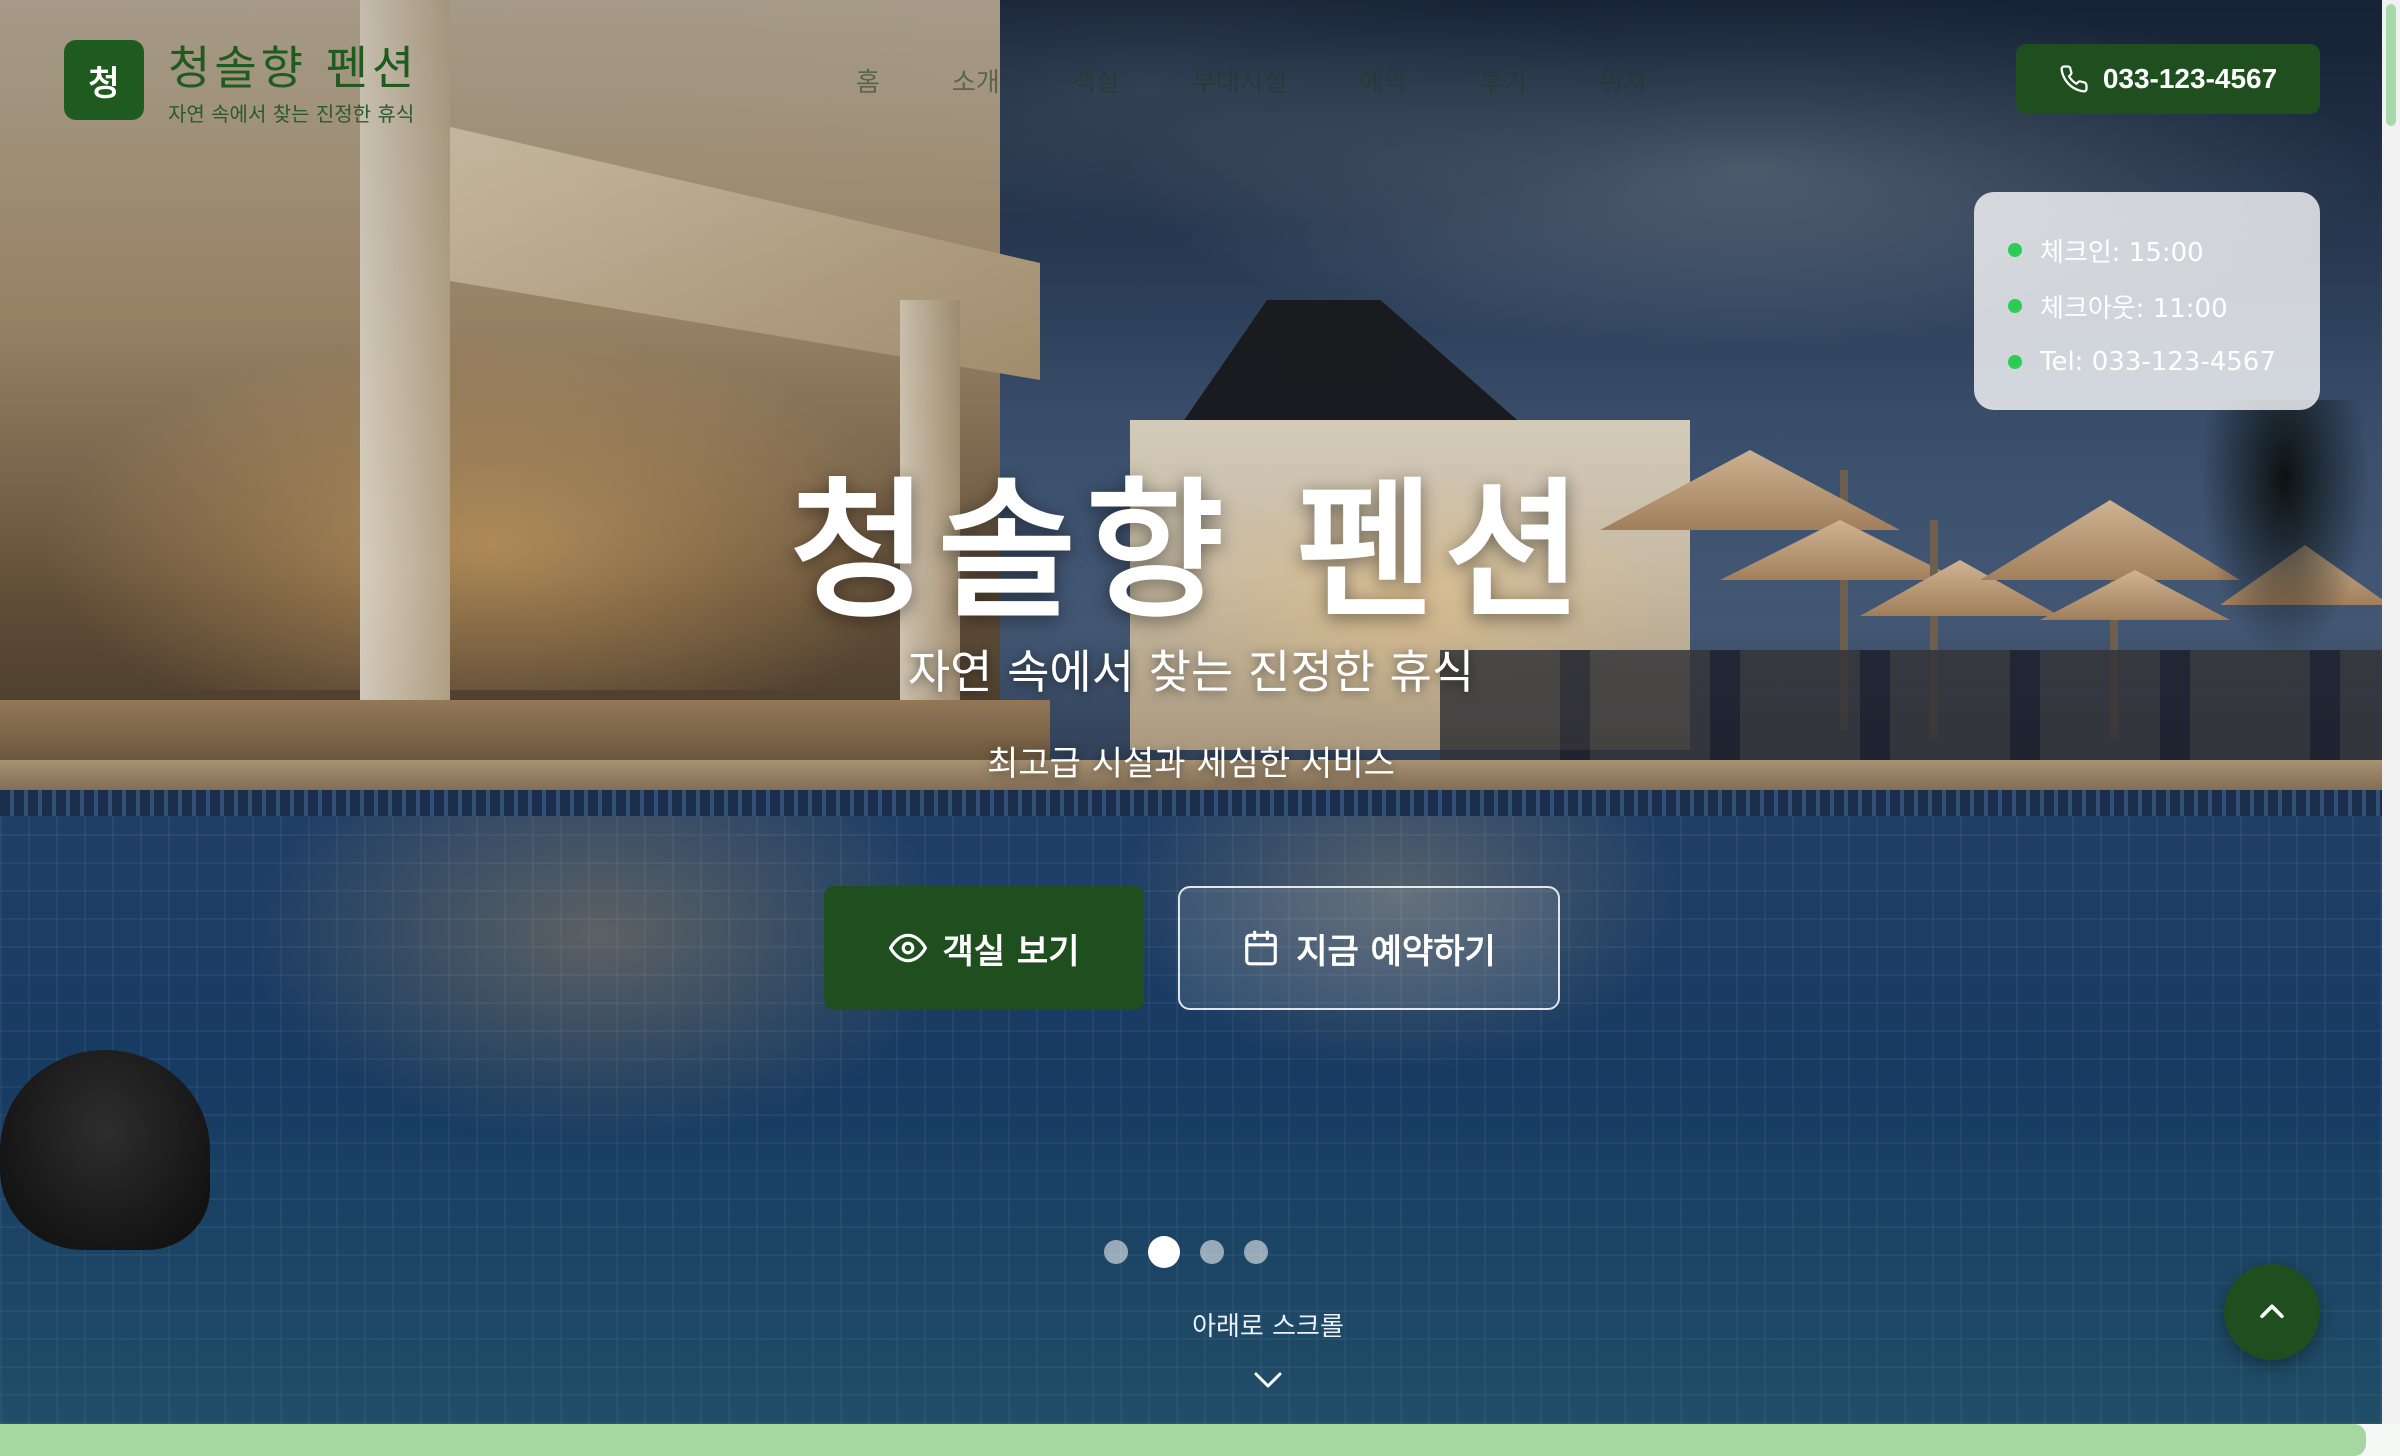 This screenshot has width=2400, height=1456. I want to click on info-row-tel: Tel: 033-123-4567, so click(2164, 362).